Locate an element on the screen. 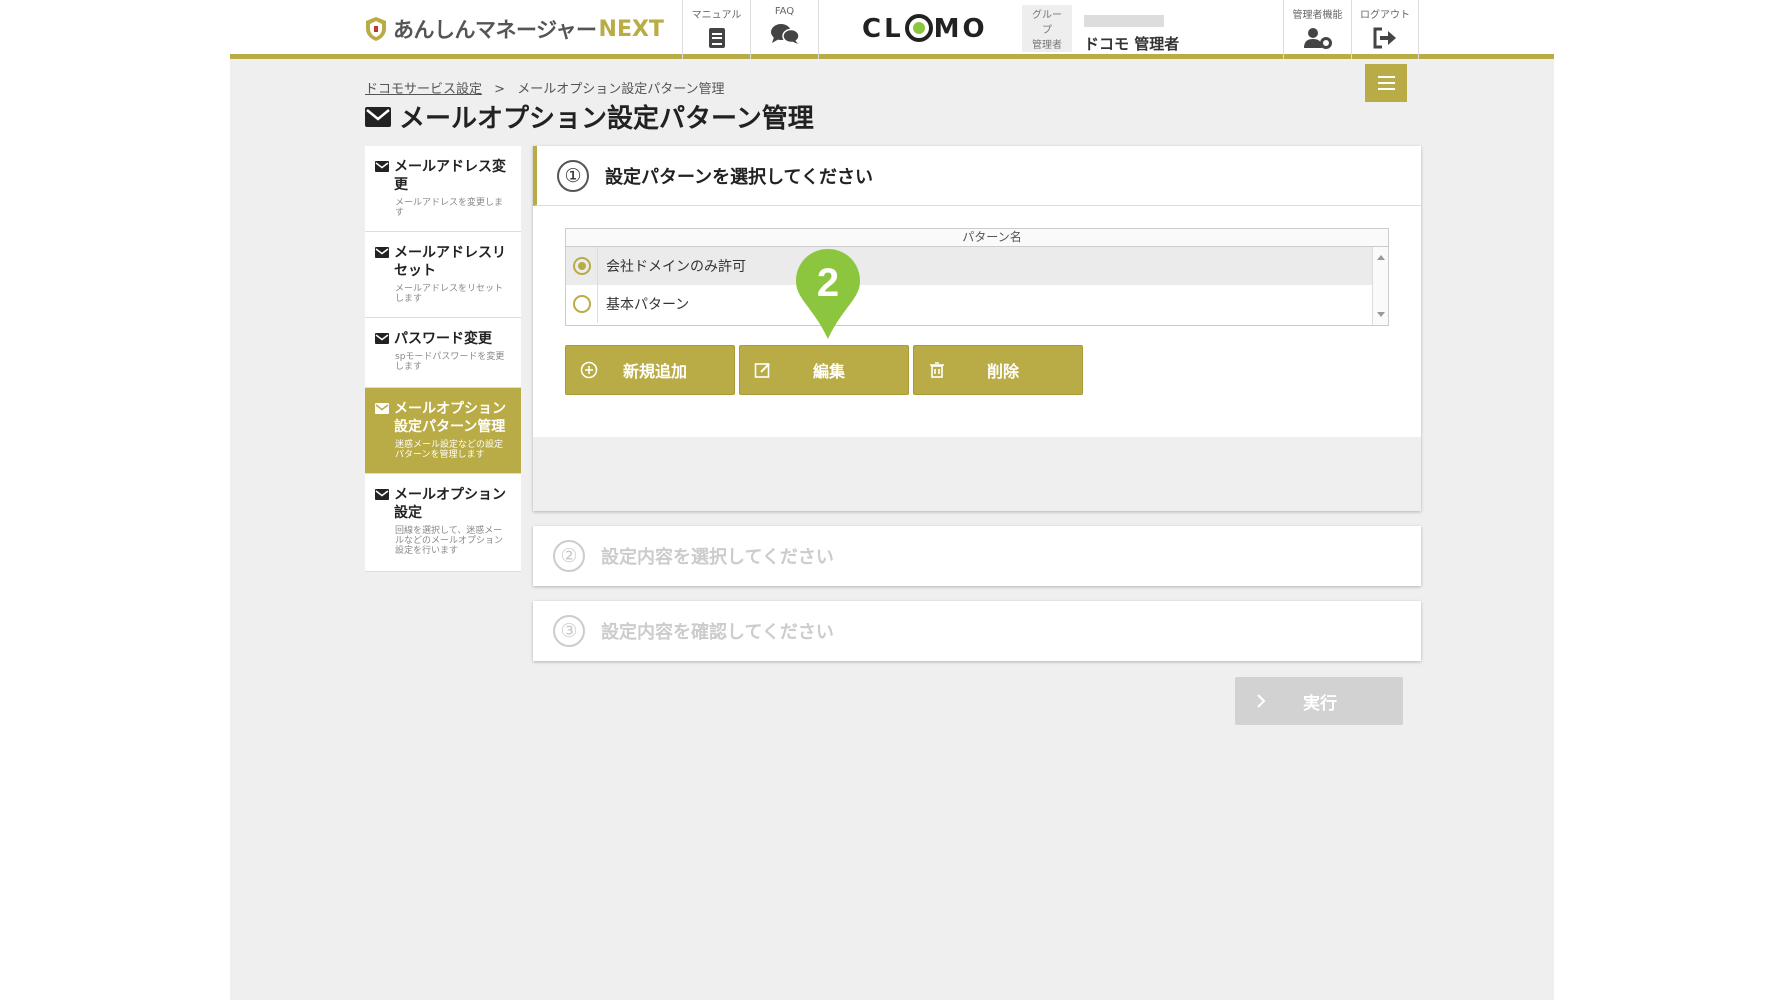  user-gear-icon is located at coordinates (1317, 38).